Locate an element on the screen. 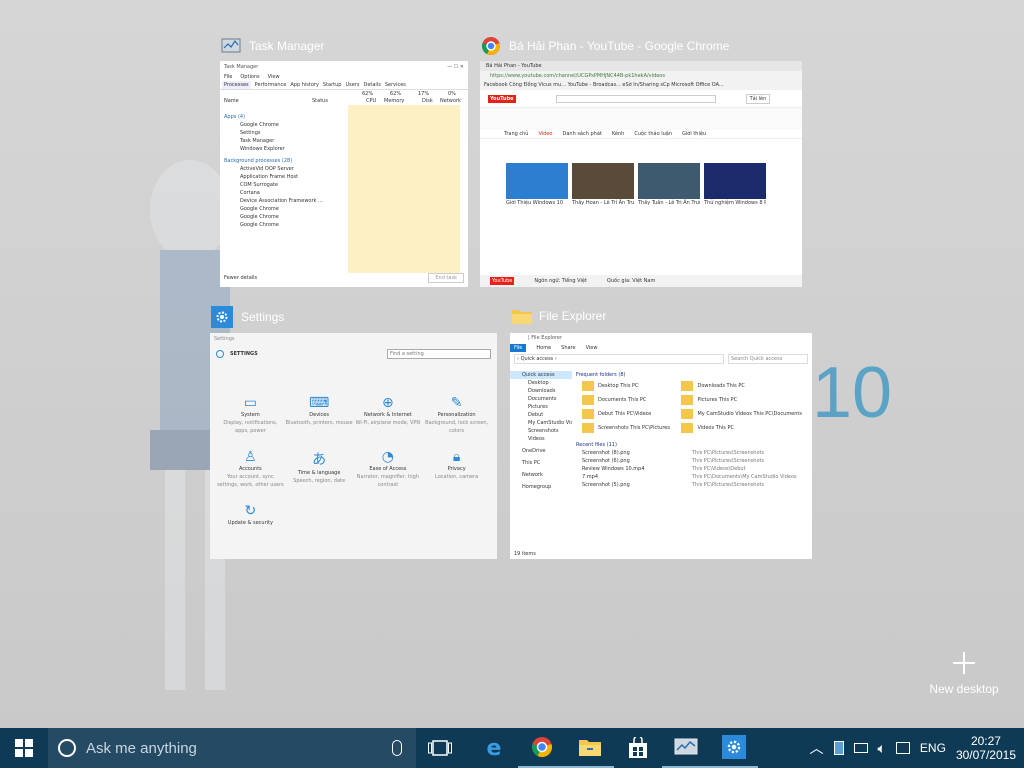 This screenshot has height=768, width=1024. yt-video: Thầy Hoan - Lê Trí Ân Trường is located at coordinates (603, 185).